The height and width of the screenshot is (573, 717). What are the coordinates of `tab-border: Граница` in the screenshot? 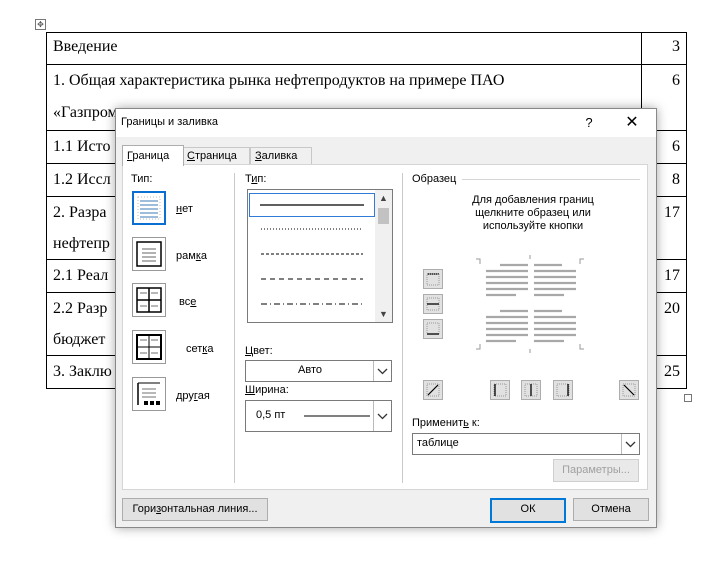 It's located at (153, 155).